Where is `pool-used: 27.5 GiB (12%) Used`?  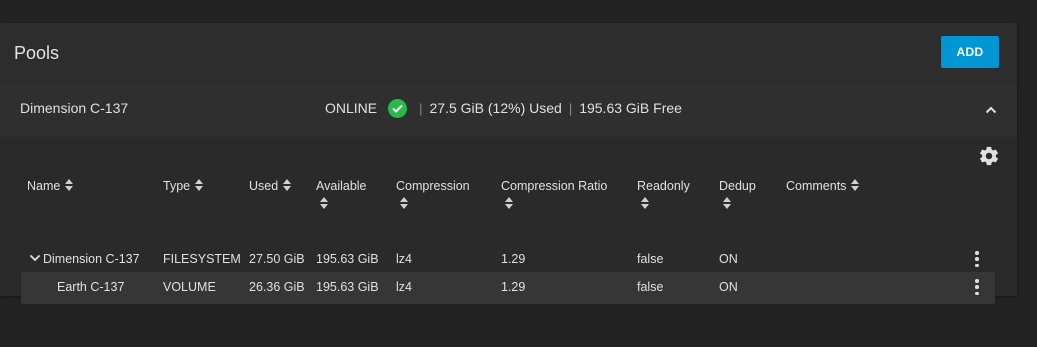
pool-used: 27.5 GiB (12%) Used is located at coordinates (495, 108).